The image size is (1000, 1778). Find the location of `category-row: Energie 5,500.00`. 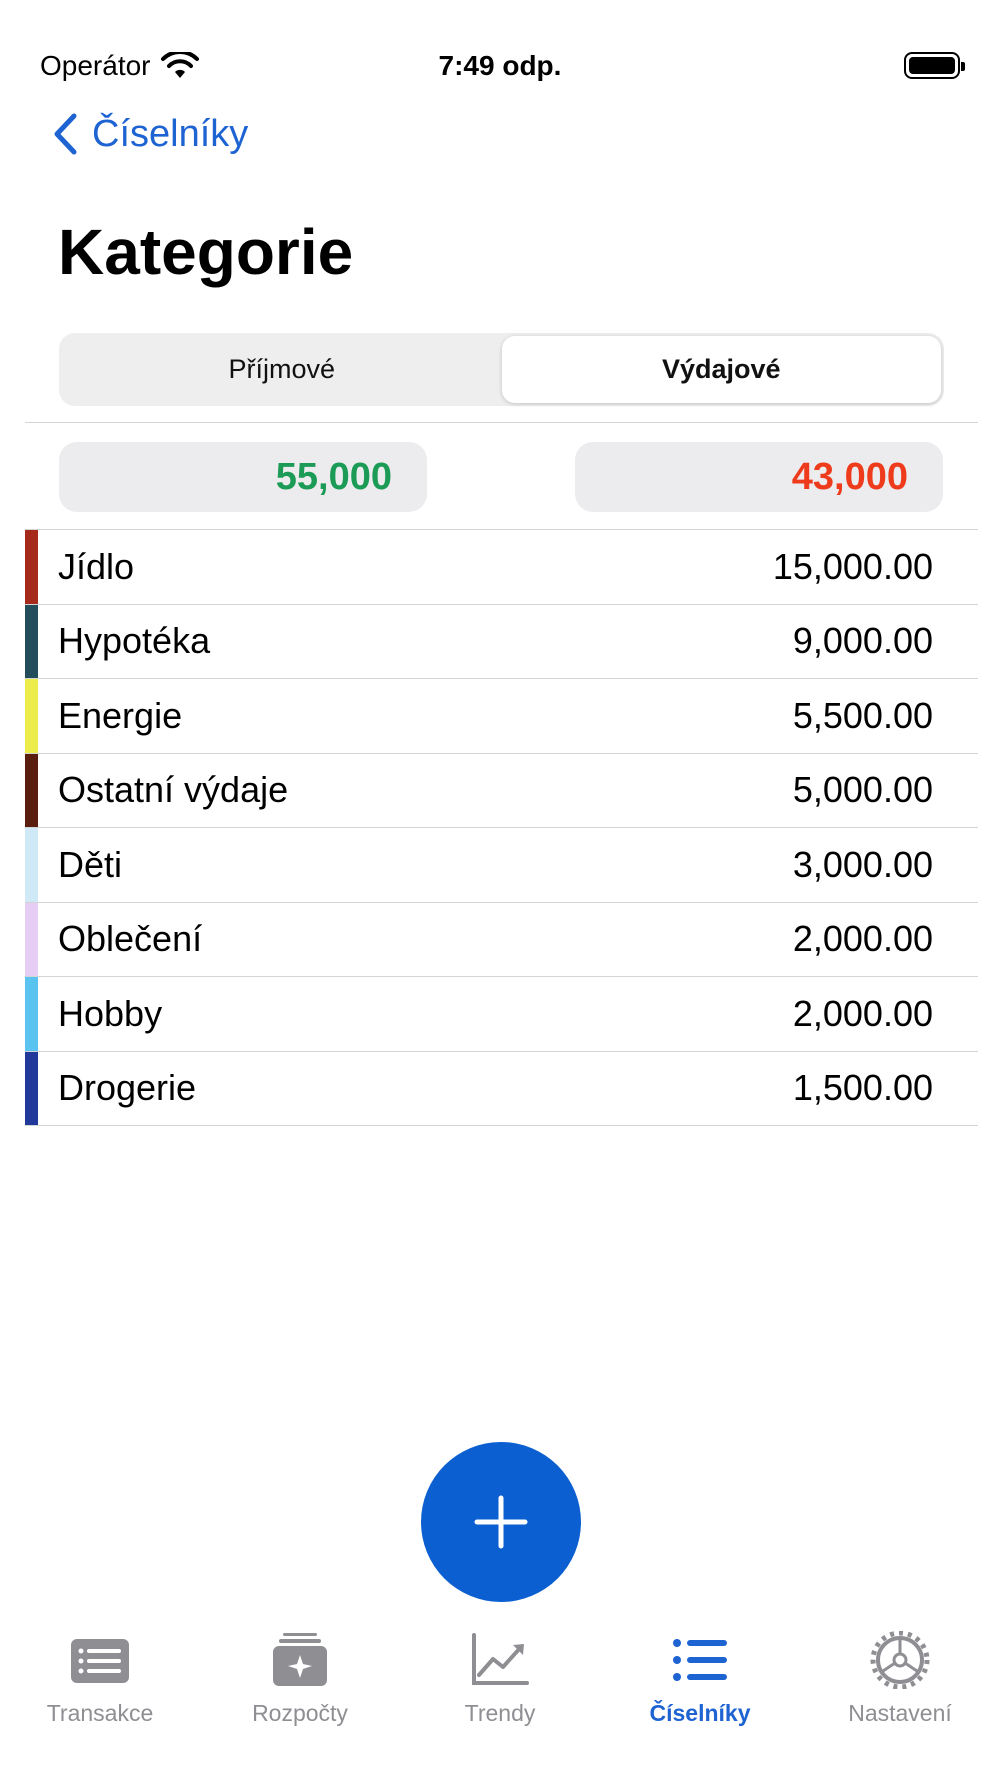

category-row: Energie 5,500.00 is located at coordinates (501, 716).